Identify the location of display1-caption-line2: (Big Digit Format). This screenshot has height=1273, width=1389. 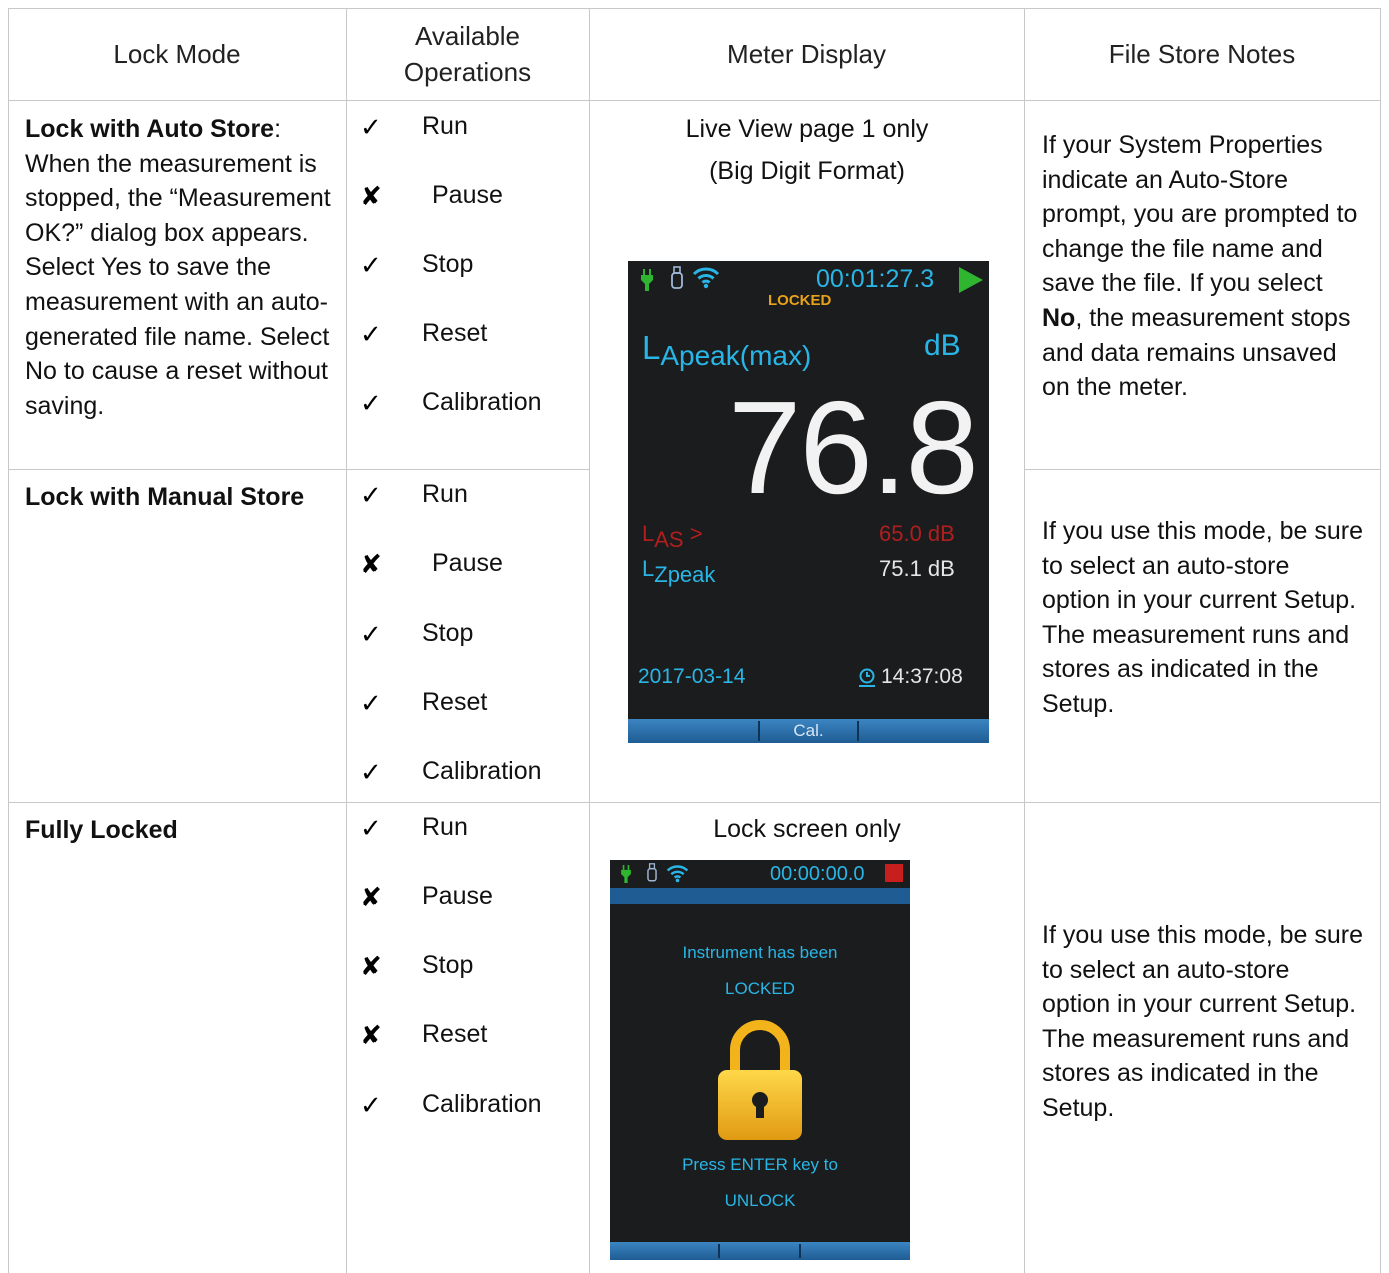
(807, 171).